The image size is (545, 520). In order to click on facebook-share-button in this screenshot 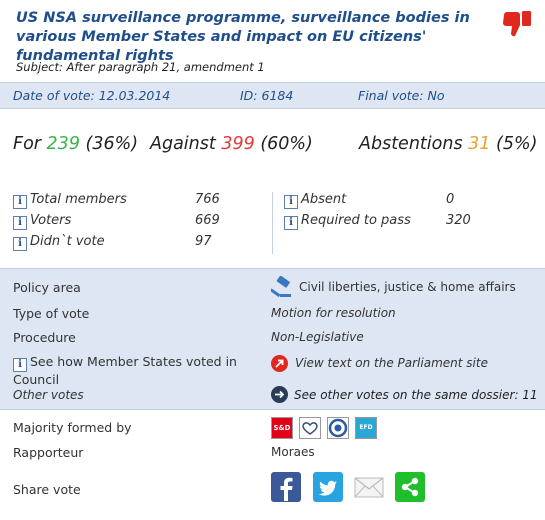, I will do `click(286, 487)`.